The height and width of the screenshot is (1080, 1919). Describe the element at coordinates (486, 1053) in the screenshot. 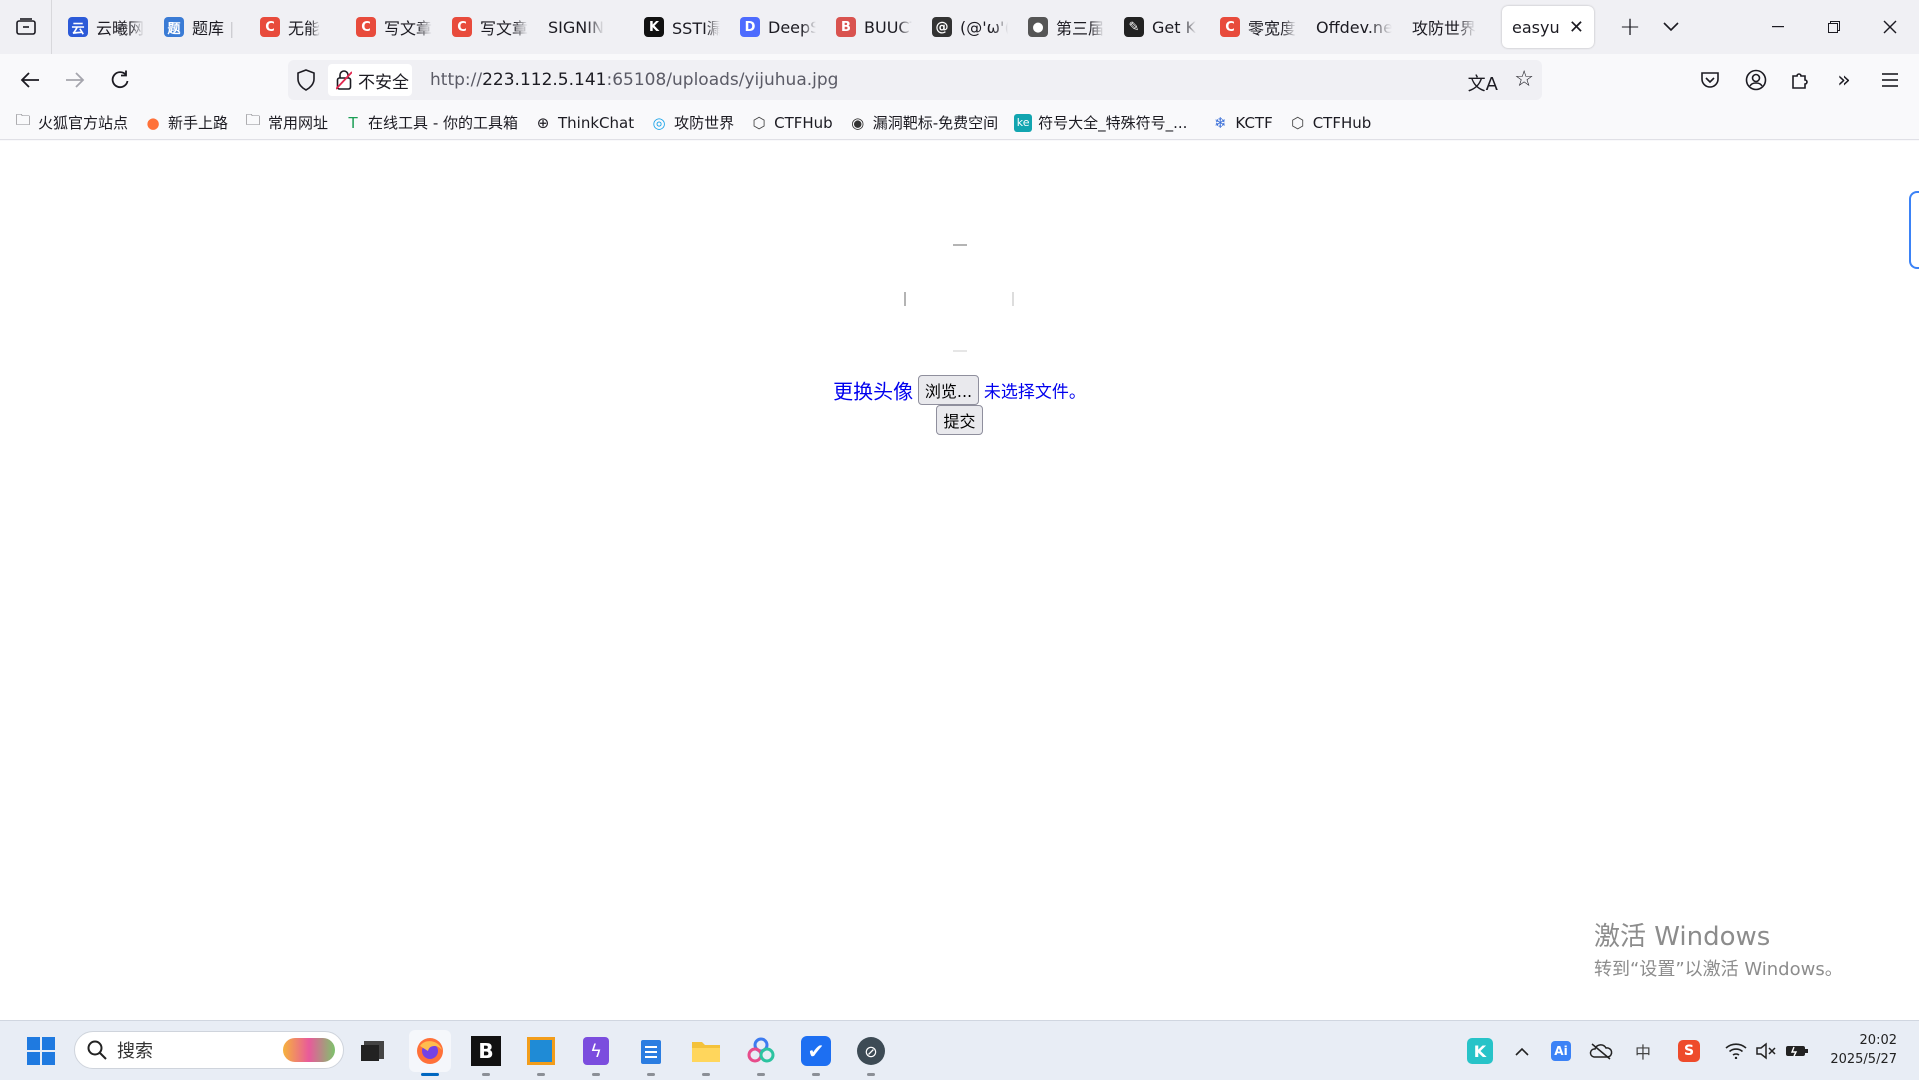

I see `taskbar-burp-suite: B` at that location.